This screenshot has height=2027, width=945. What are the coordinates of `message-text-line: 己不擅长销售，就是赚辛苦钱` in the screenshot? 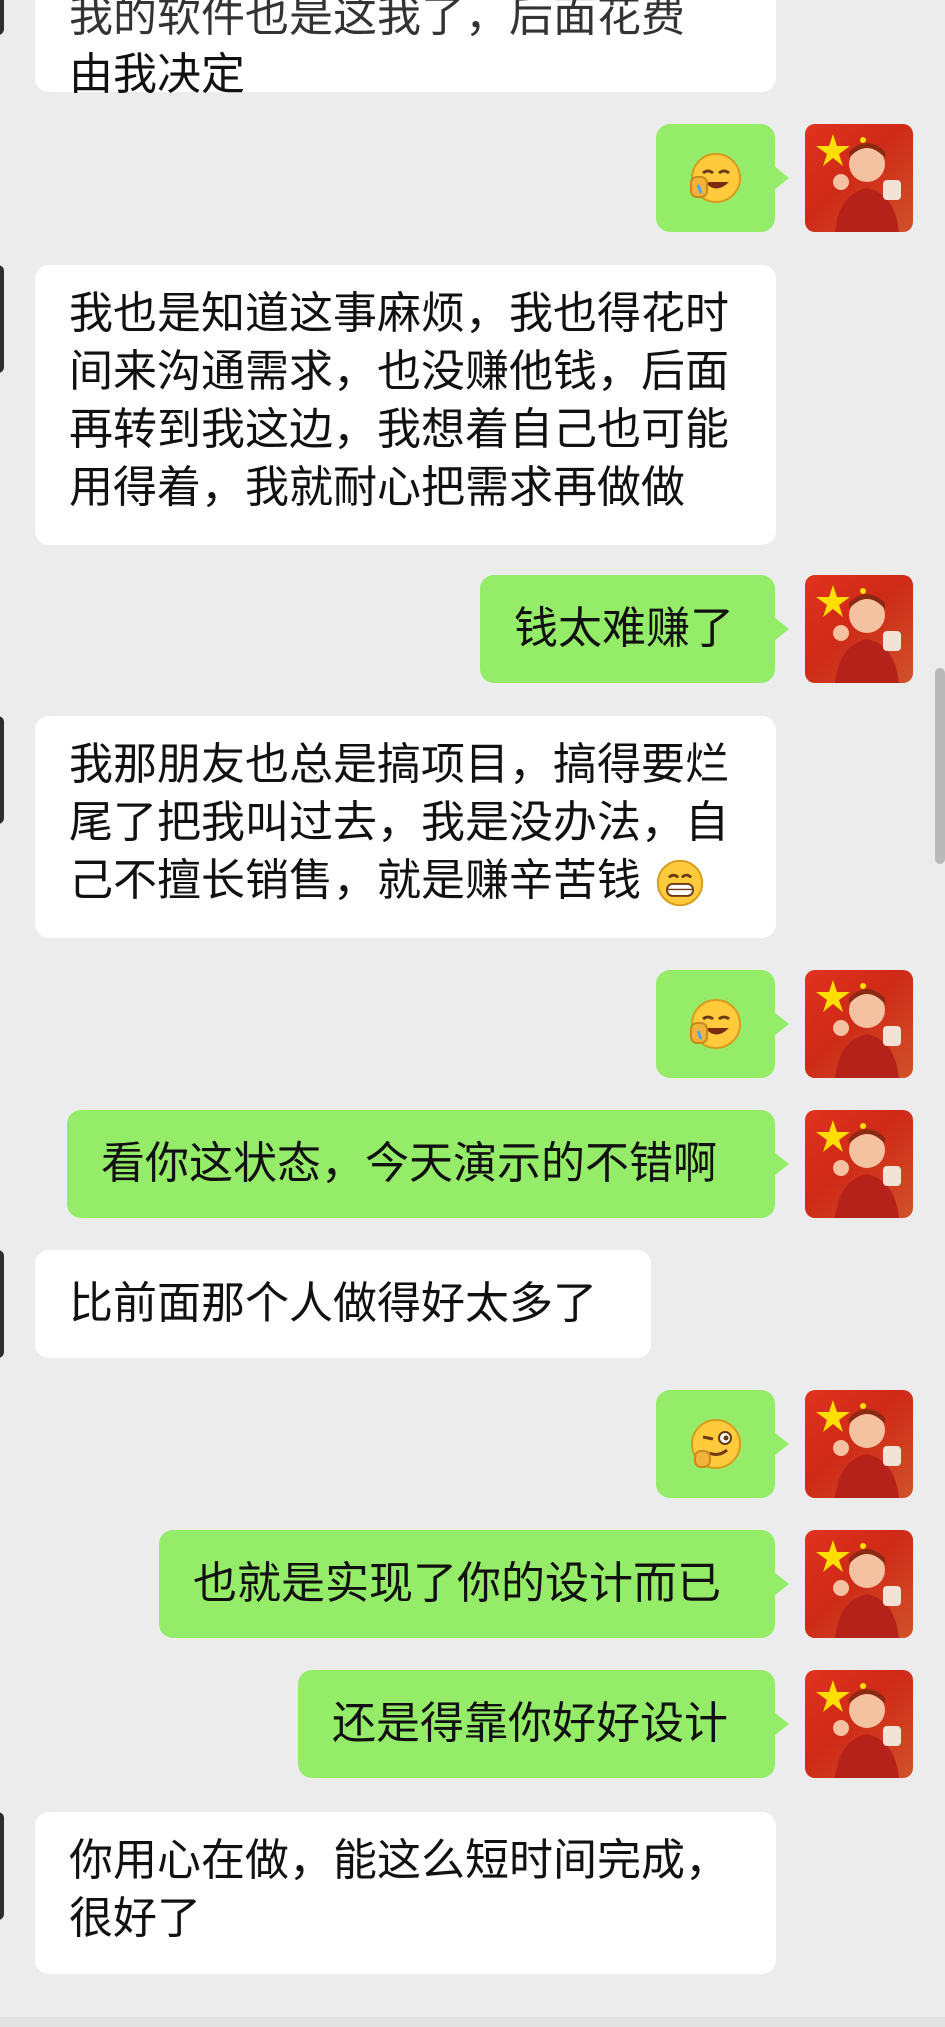 It's located at (355, 880).